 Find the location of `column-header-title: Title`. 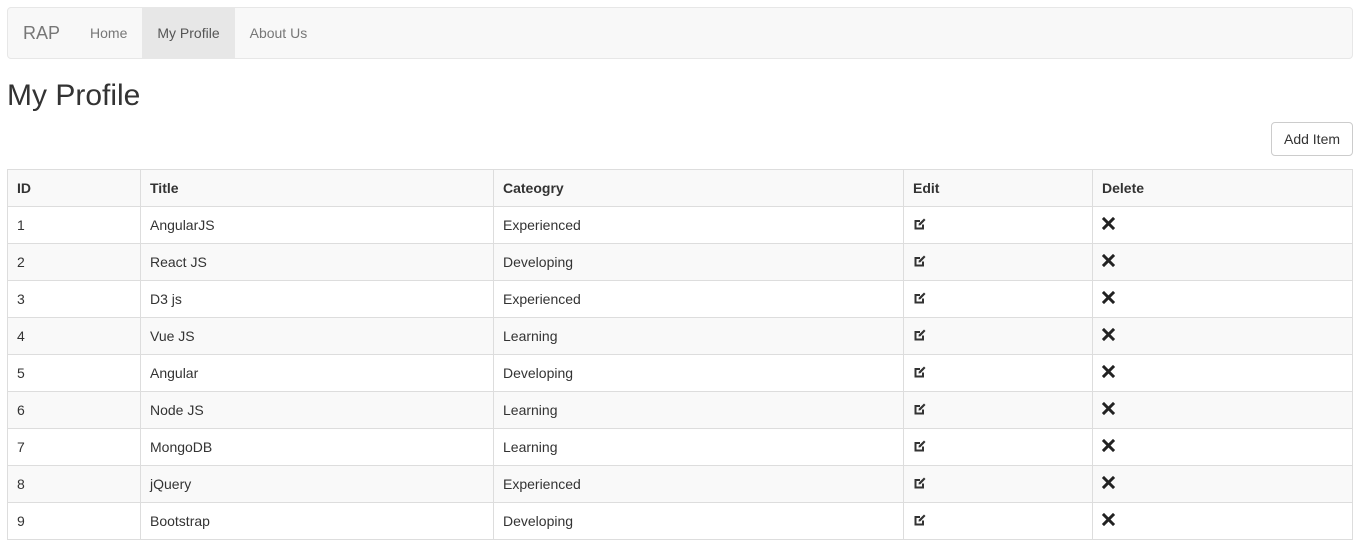

column-header-title: Title is located at coordinates (317, 188).